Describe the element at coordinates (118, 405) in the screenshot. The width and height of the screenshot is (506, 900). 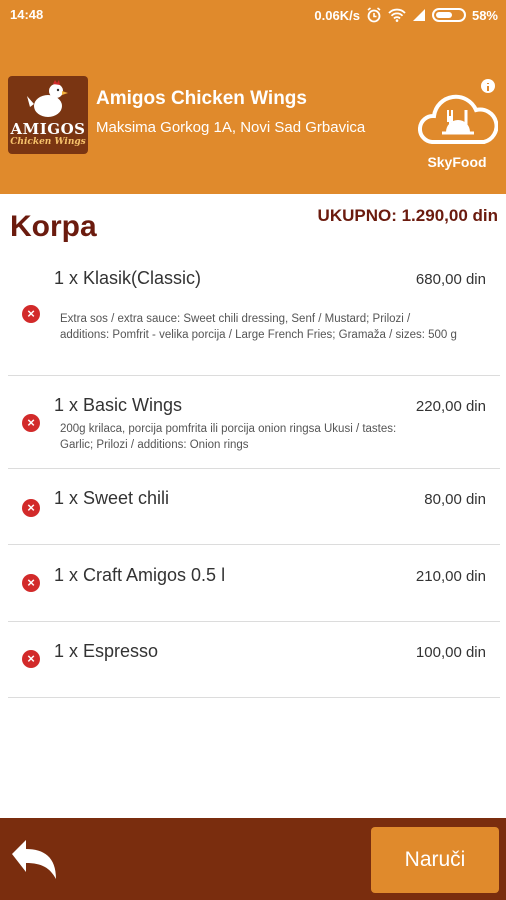
I see `item-name: 1 x Basic Wings` at that location.